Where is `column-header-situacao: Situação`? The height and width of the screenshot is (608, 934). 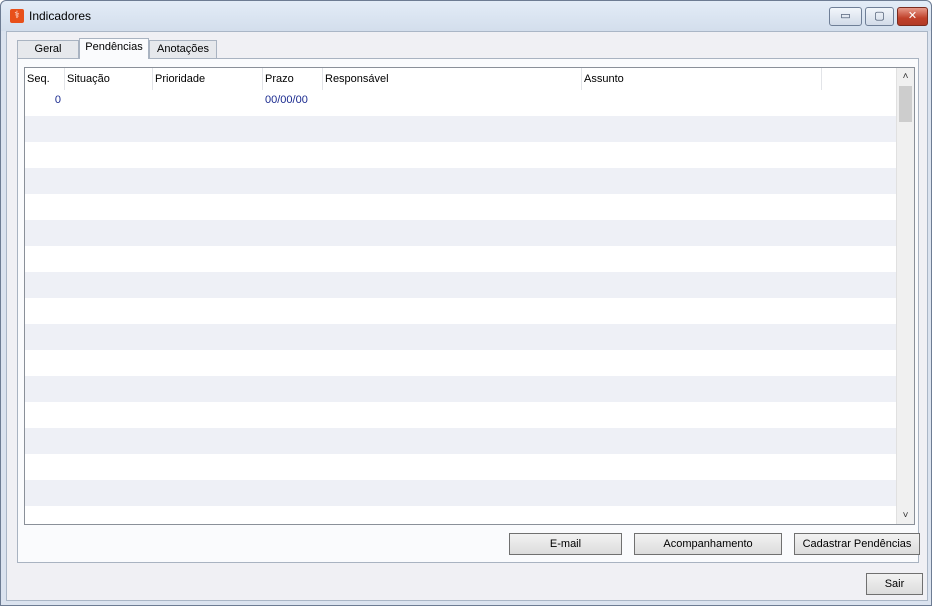
column-header-situacao: Situação is located at coordinates (109, 79).